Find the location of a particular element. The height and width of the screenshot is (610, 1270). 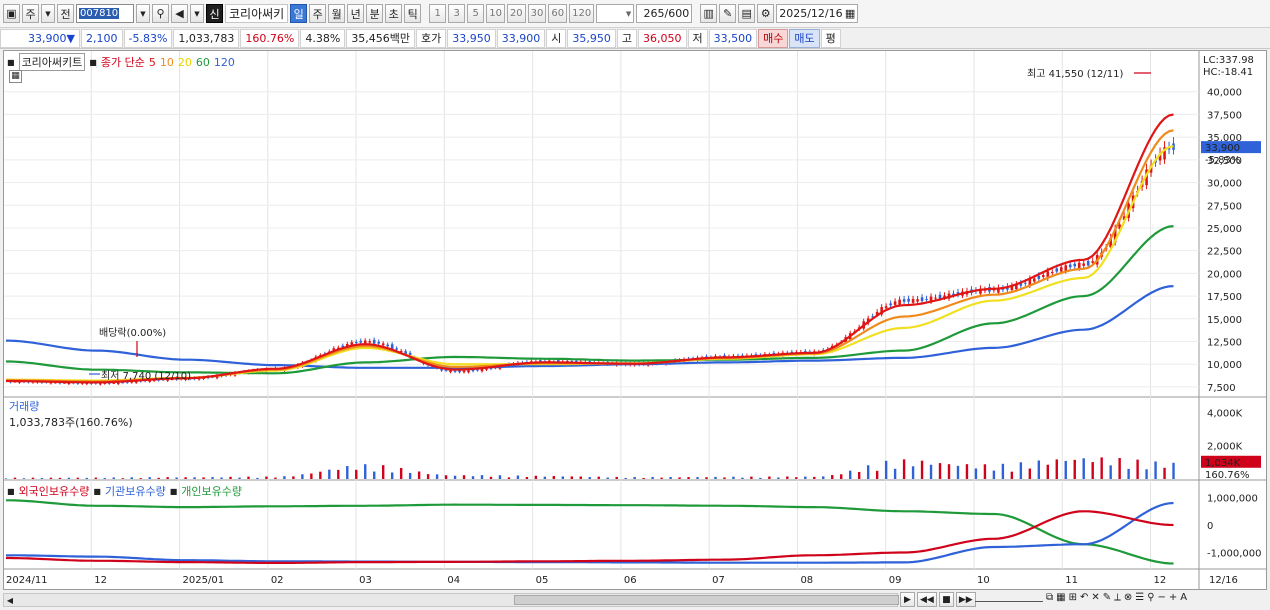

interval-1: 1 is located at coordinates (438, 13).